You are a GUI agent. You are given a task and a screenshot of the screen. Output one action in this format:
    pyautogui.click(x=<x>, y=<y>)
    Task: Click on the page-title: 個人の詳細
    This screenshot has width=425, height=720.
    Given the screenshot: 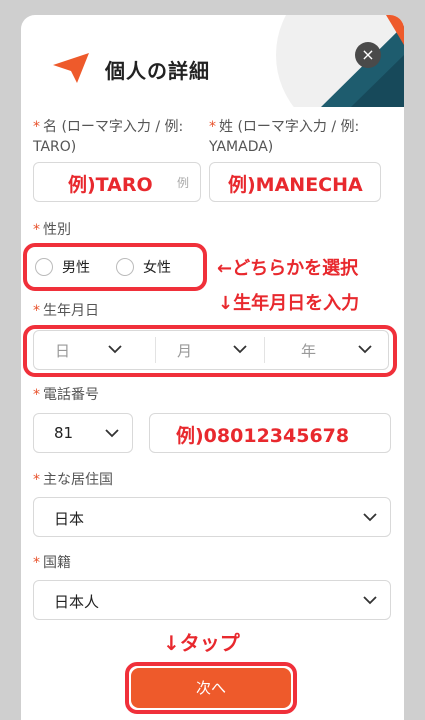 What is the action you would take?
    pyautogui.click(x=157, y=71)
    